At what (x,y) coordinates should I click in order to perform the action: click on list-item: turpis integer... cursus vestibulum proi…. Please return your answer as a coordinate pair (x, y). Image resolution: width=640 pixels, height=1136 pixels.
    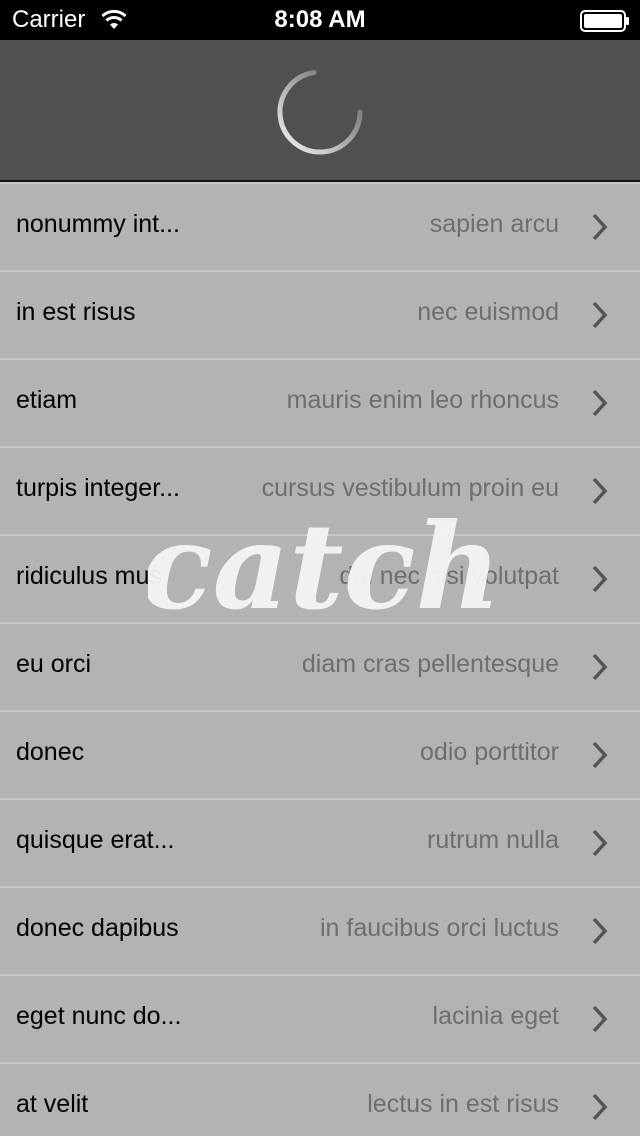
    Looking at the image, I should click on (320, 489).